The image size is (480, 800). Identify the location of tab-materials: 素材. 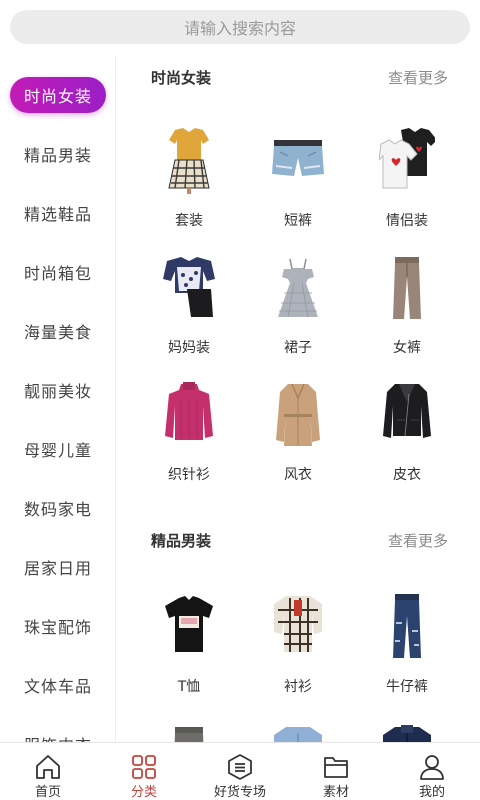
(336, 771).